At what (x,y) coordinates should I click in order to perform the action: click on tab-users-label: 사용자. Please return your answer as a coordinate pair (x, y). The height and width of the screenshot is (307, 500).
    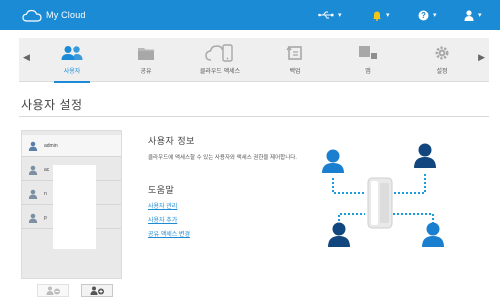
    Looking at the image, I should click on (72, 72).